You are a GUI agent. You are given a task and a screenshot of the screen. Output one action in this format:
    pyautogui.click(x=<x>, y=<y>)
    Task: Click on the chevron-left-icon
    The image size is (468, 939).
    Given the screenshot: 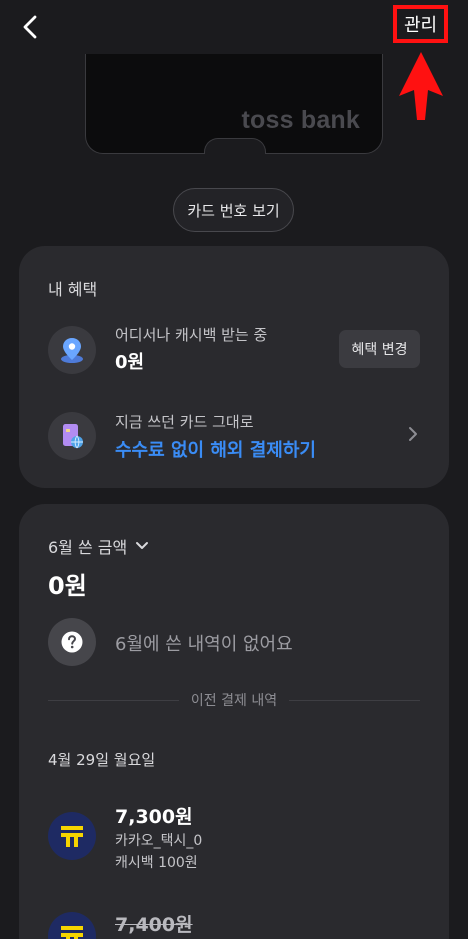 What is the action you would take?
    pyautogui.click(x=30, y=27)
    